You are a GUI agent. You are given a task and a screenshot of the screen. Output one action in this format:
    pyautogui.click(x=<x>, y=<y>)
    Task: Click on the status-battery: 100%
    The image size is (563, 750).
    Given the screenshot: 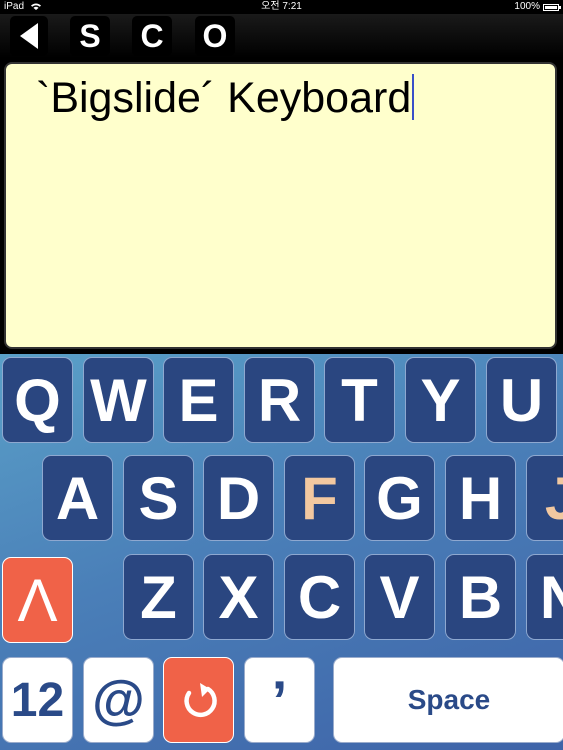 What is the action you would take?
    pyautogui.click(x=537, y=7)
    